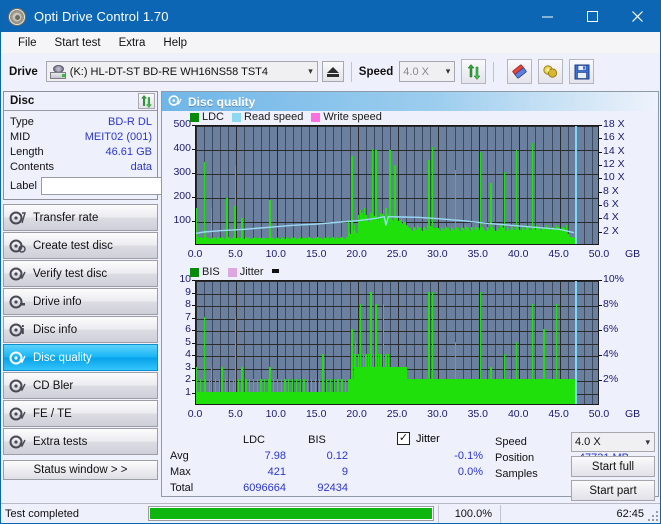  What do you see at coordinates (403, 438) in the screenshot?
I see `jitter-checkbox: ✓` at bounding box center [403, 438].